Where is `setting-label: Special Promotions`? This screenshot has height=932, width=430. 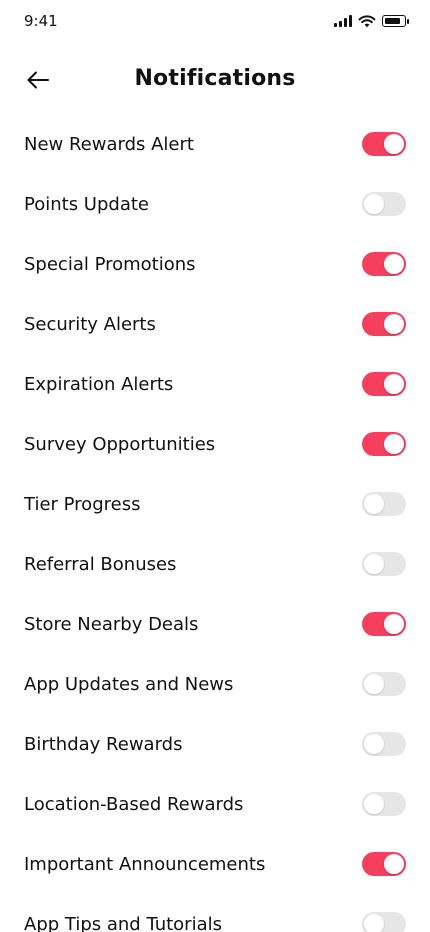 setting-label: Special Promotions is located at coordinates (110, 264).